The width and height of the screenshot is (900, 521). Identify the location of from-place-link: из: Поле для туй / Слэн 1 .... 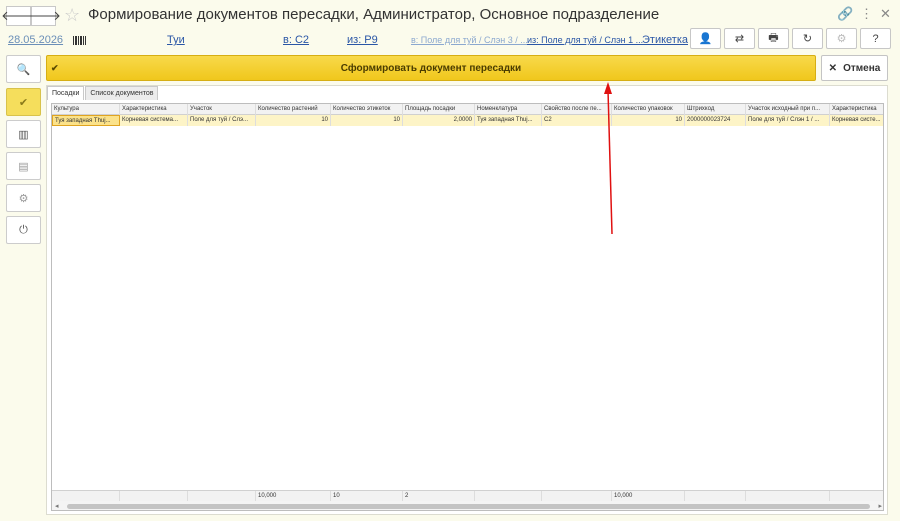
(585, 40).